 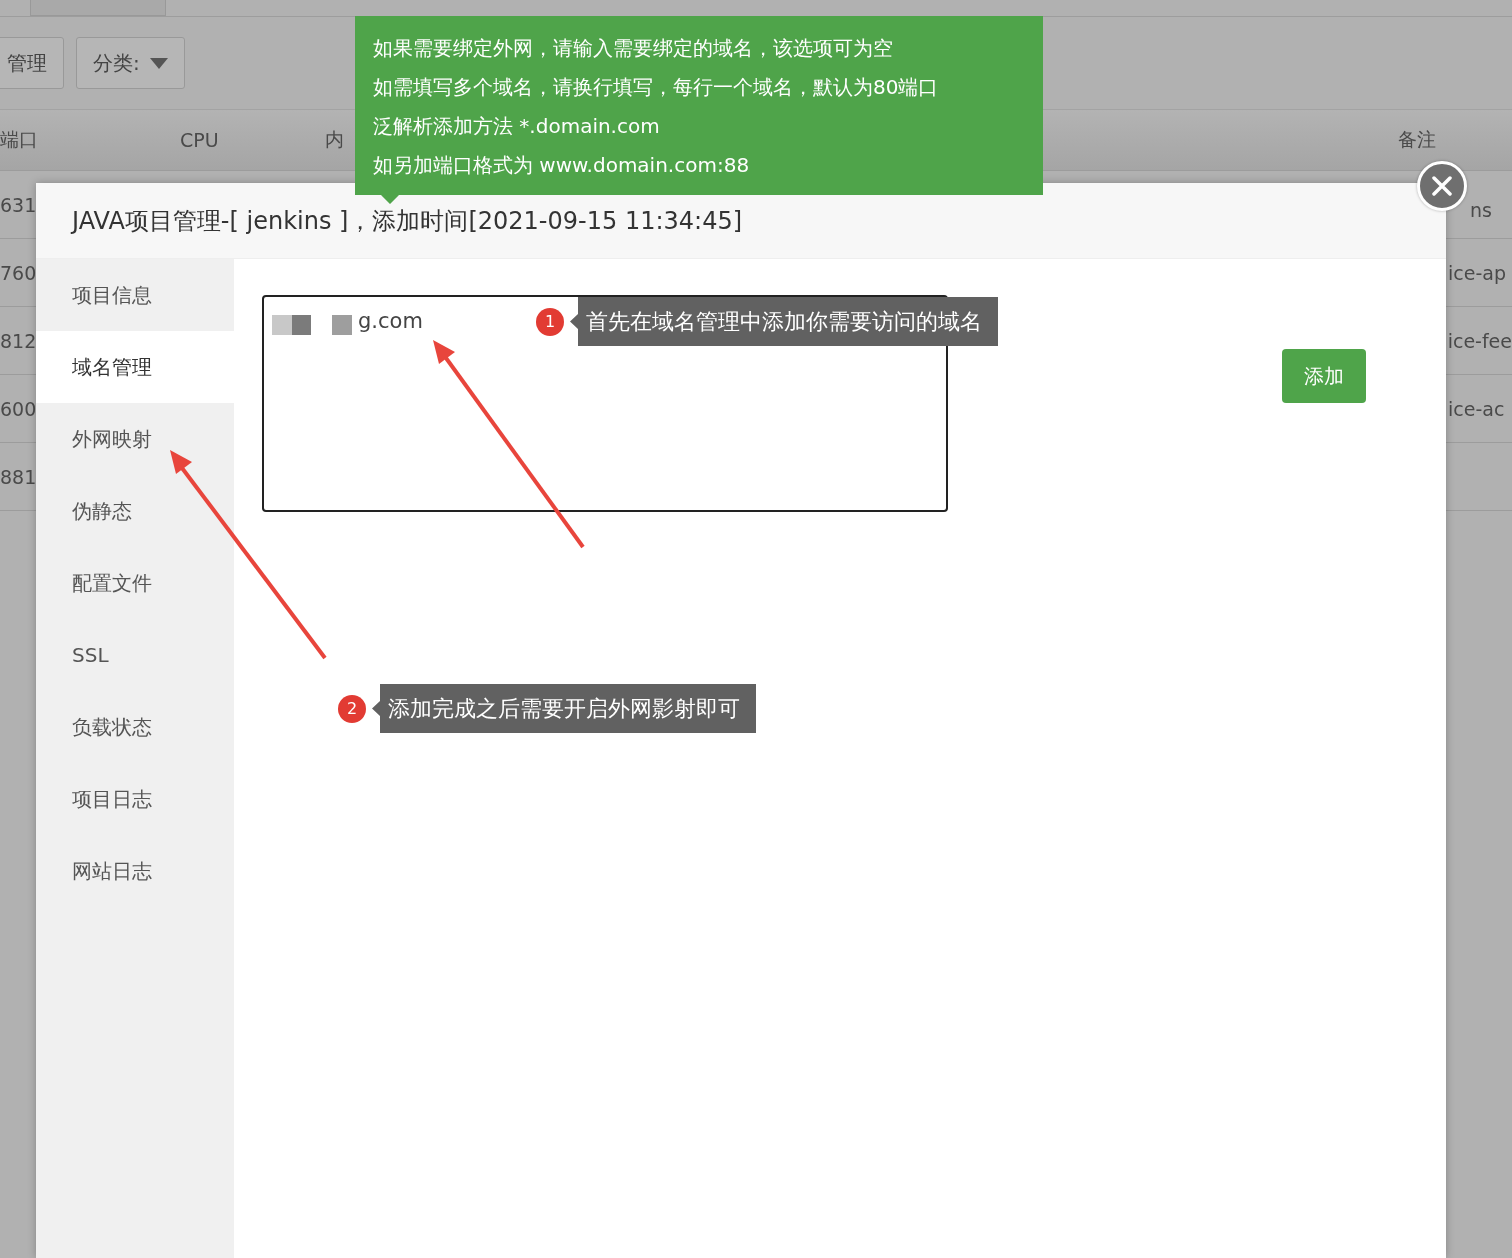 What do you see at coordinates (18, 272) in the screenshot?
I see `table-cell: 760` at bounding box center [18, 272].